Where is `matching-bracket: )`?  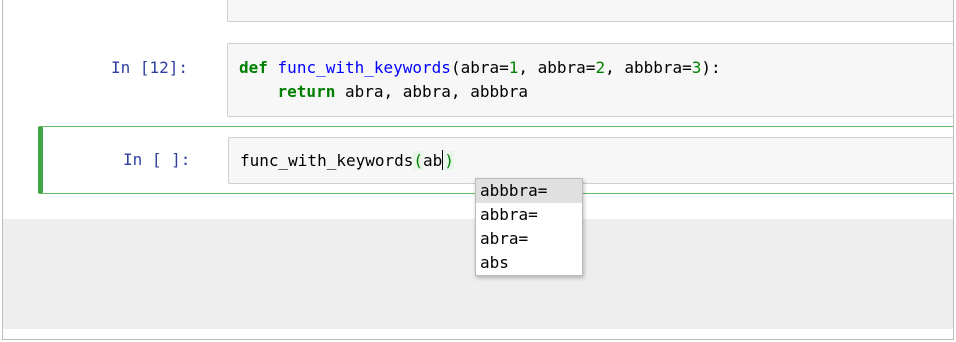
matching-bracket: ) is located at coordinates (449, 160).